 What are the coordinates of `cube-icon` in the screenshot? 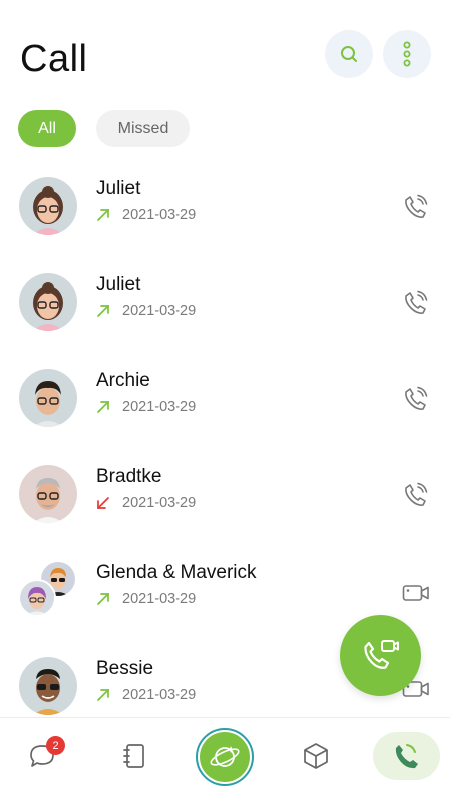 It's located at (316, 756).